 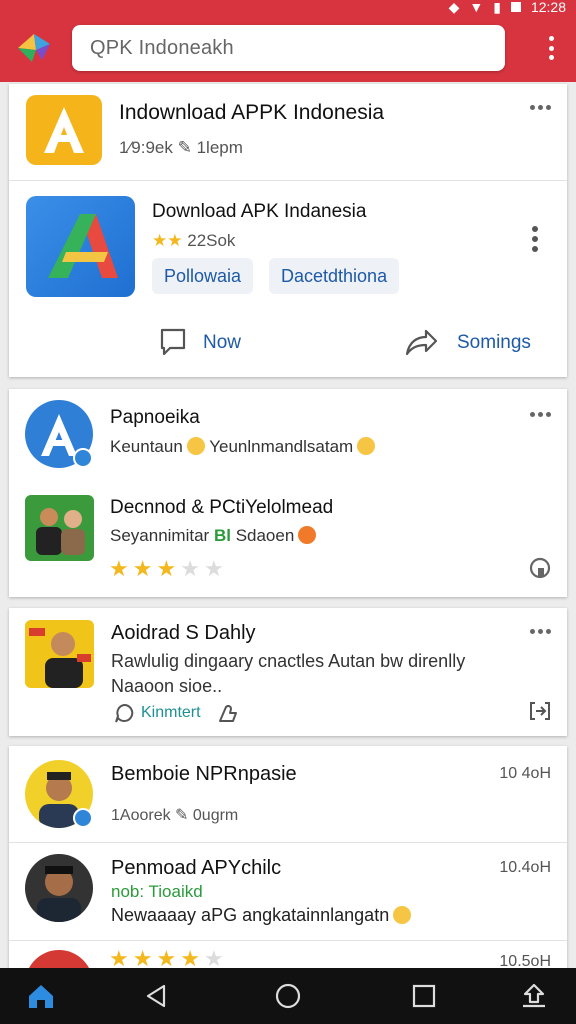 What do you see at coordinates (250, 915) in the screenshot?
I see `post-body-text: Newaaaay aPG angkatainnlangatn` at bounding box center [250, 915].